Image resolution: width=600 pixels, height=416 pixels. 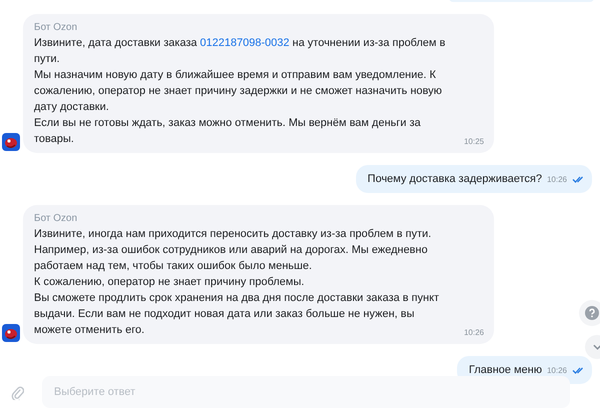 What do you see at coordinates (233, 250) in the screenshot?
I see `message-text: Извините, иногда нам приходится переносить доставку из-за проблем в пути. Например, из-за ошибок сотрудников или аварий на дорогах. Мы ежедневно работаем над тем, чтобы таких ошибок было меньше.` at bounding box center [233, 250].